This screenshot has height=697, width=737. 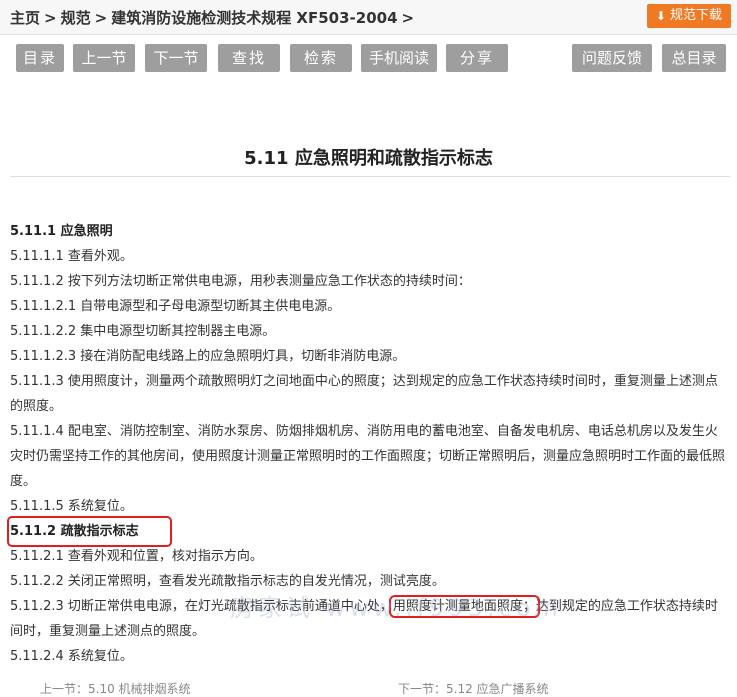 I want to click on divider, so click(x=370, y=176).